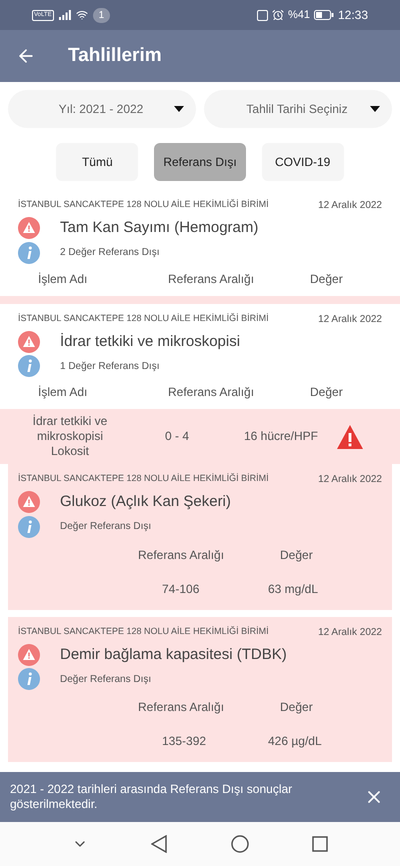 The width and height of the screenshot is (400, 866). What do you see at coordinates (173, 654) in the screenshot?
I see `test-name: Demir bağlama kapasitesi (TDBK)` at bounding box center [173, 654].